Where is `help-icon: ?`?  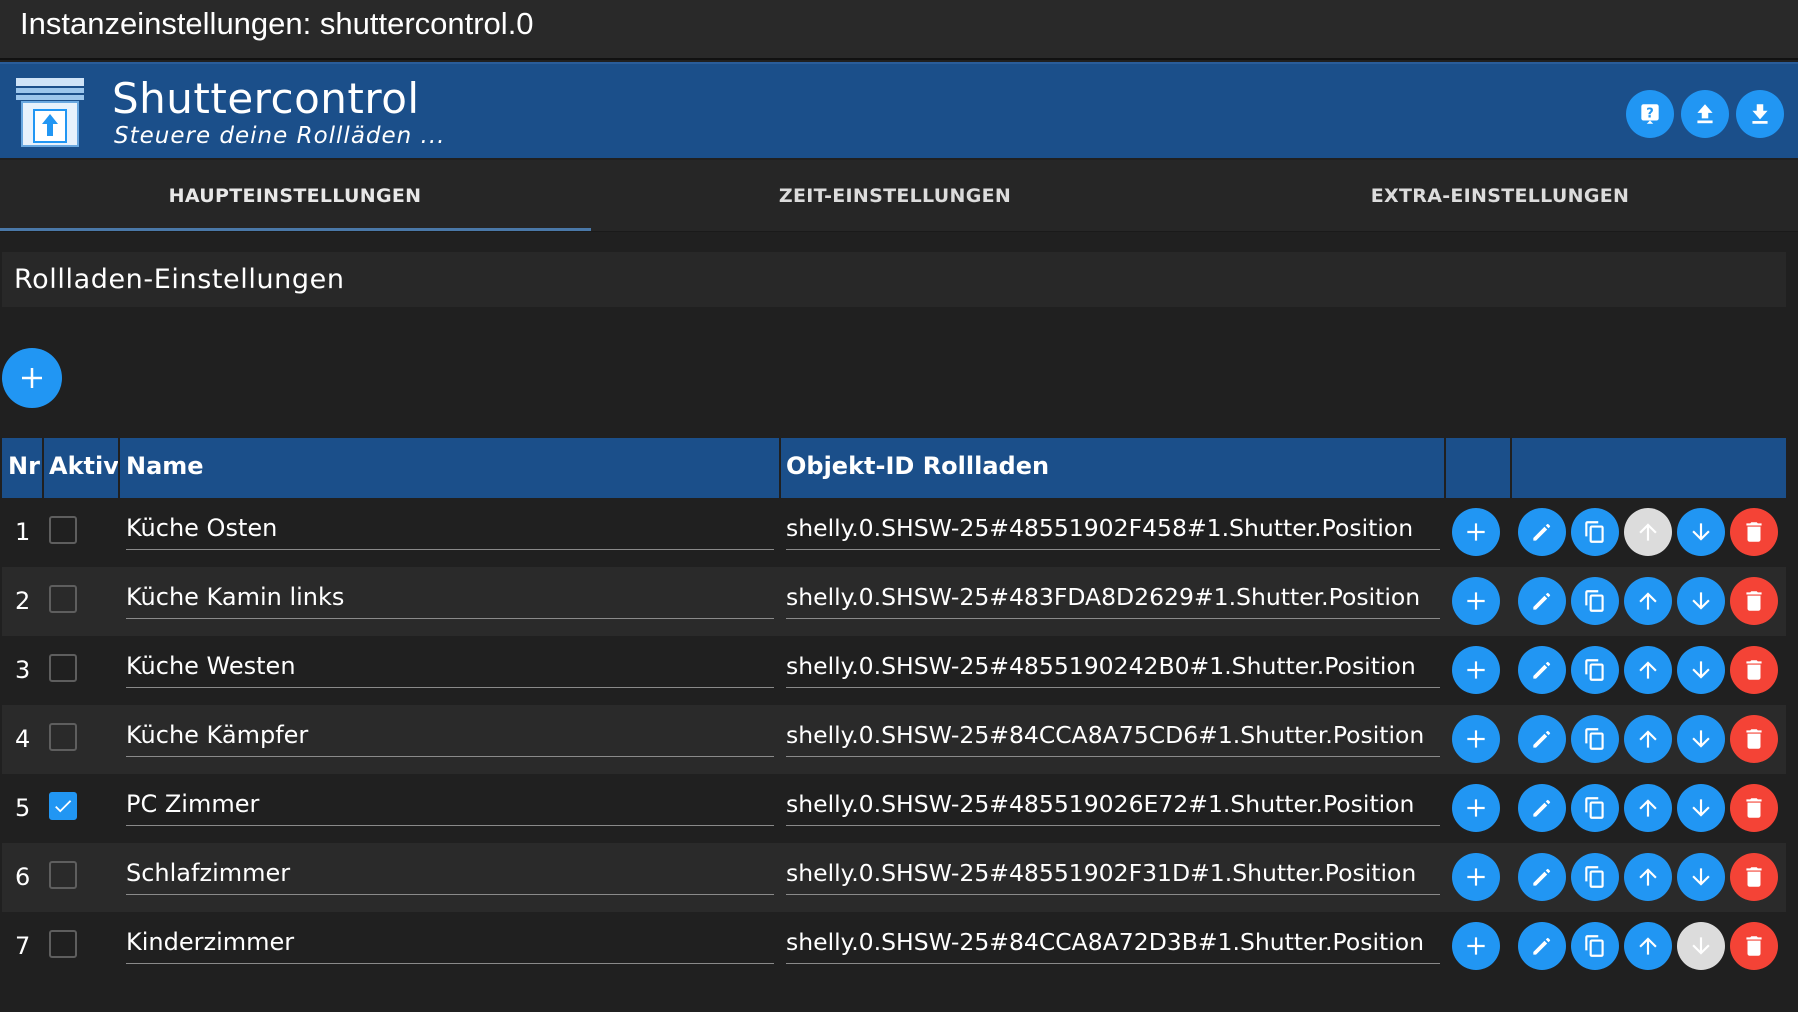
help-icon: ? is located at coordinates (1650, 114).